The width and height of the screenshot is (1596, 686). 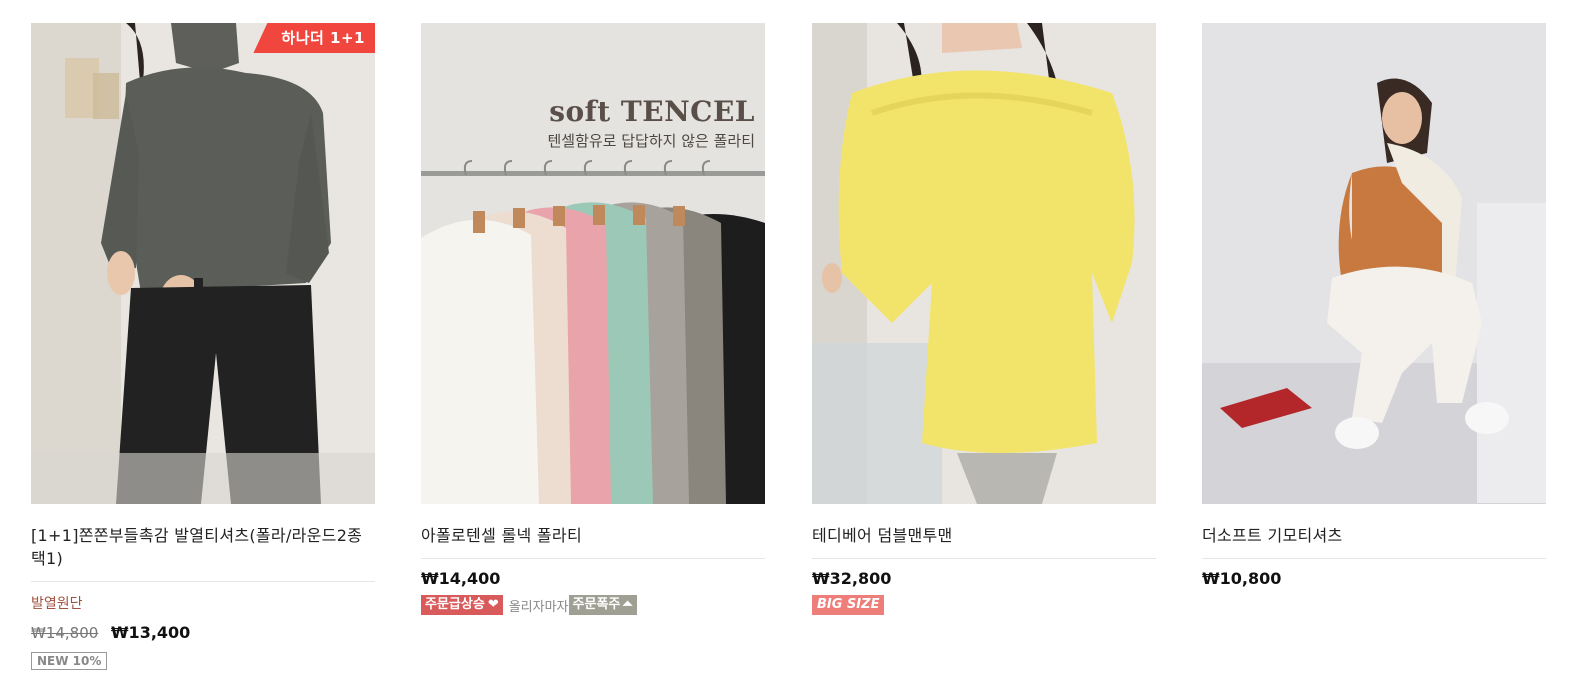 What do you see at coordinates (593, 578) in the screenshot?
I see `price-row: ₩14,400` at bounding box center [593, 578].